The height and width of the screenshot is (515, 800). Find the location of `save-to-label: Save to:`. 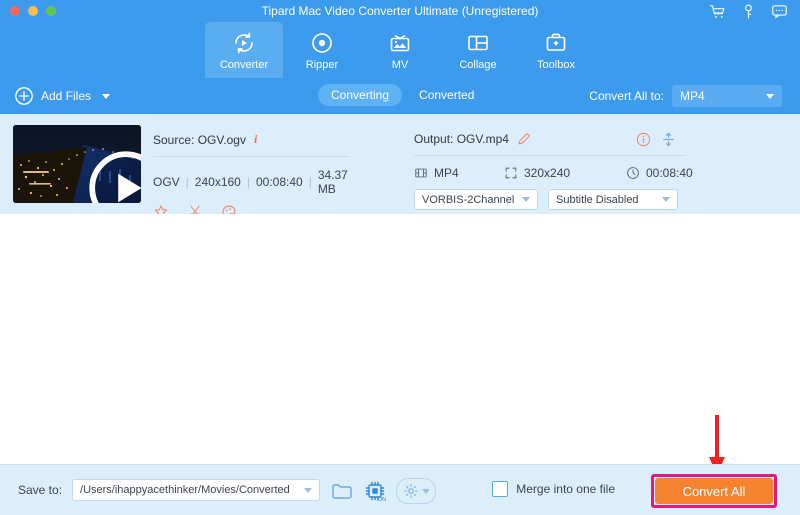

save-to-label: Save to: is located at coordinates (40, 490).